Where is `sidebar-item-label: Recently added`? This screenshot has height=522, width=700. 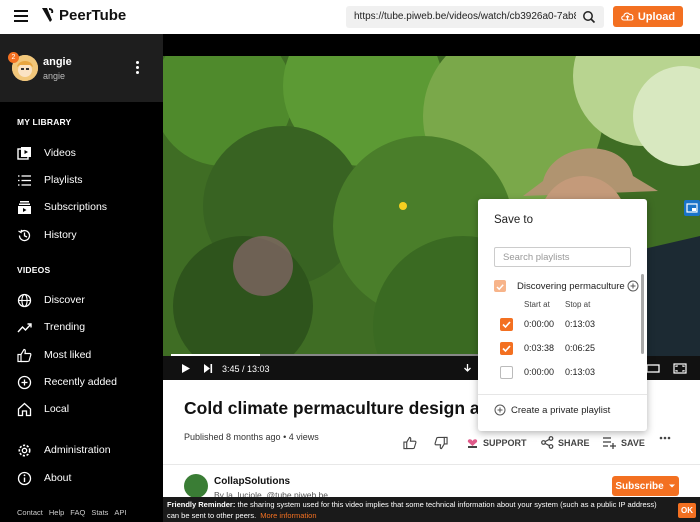
sidebar-item-label: Recently added is located at coordinates (80, 382).